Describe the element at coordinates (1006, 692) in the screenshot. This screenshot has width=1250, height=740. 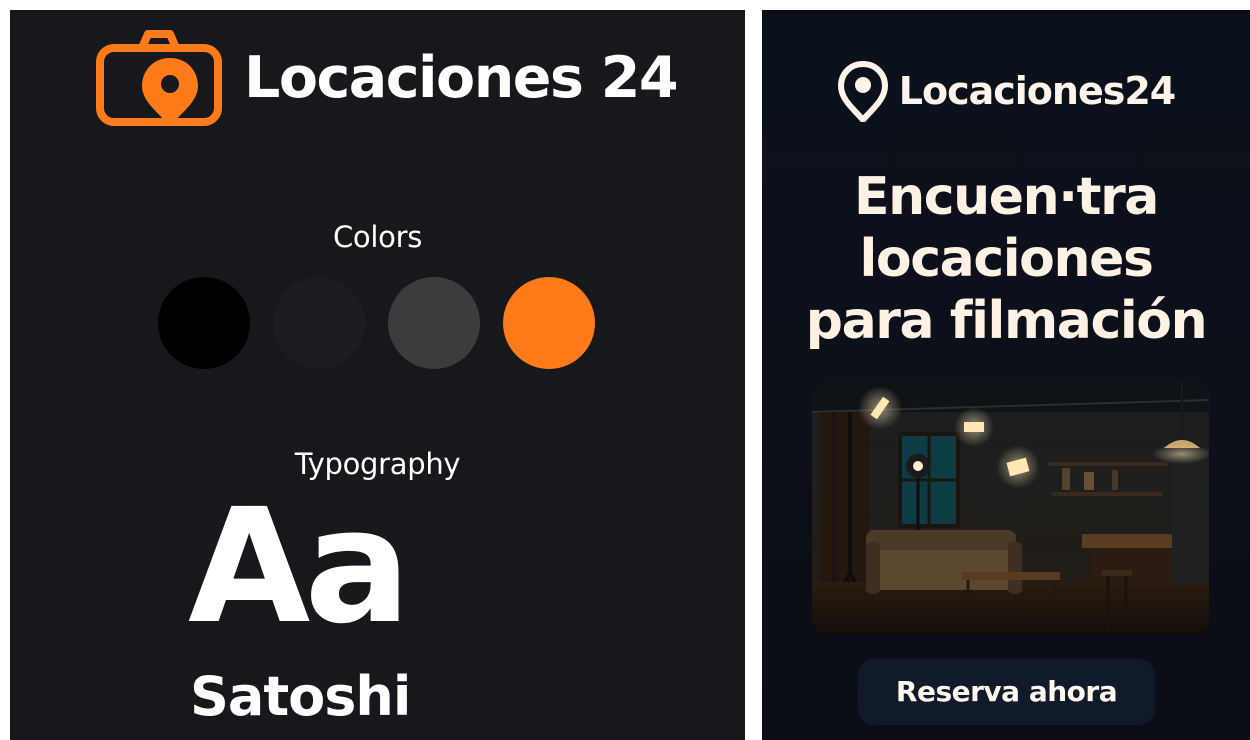
I see `book-now-button: Reserva ahora` at that location.